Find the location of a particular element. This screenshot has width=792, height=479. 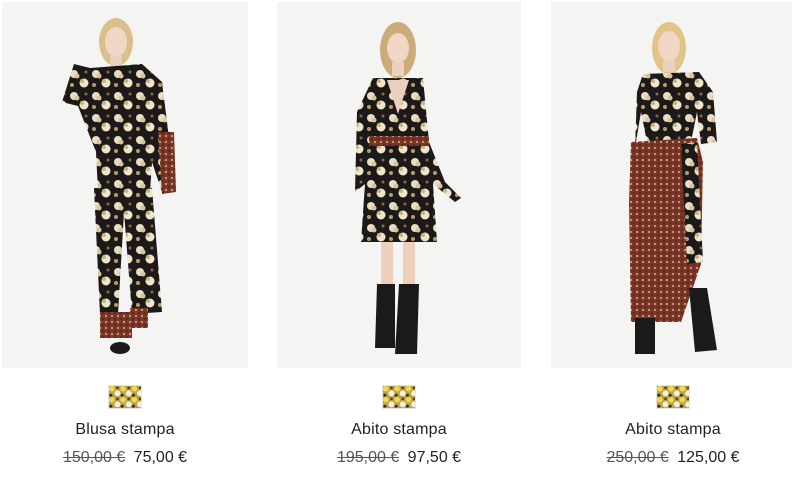

sale-price: 75,00 € is located at coordinates (160, 457).